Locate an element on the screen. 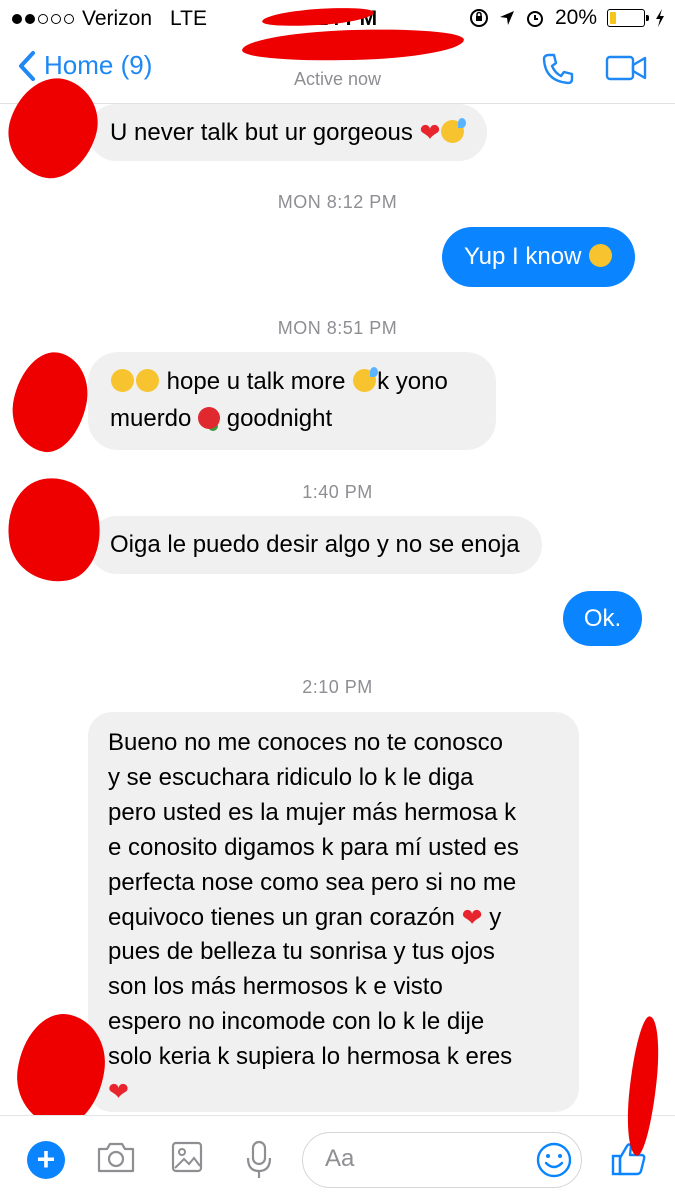  timestamp: 1:40 PM is located at coordinates (337, 492).